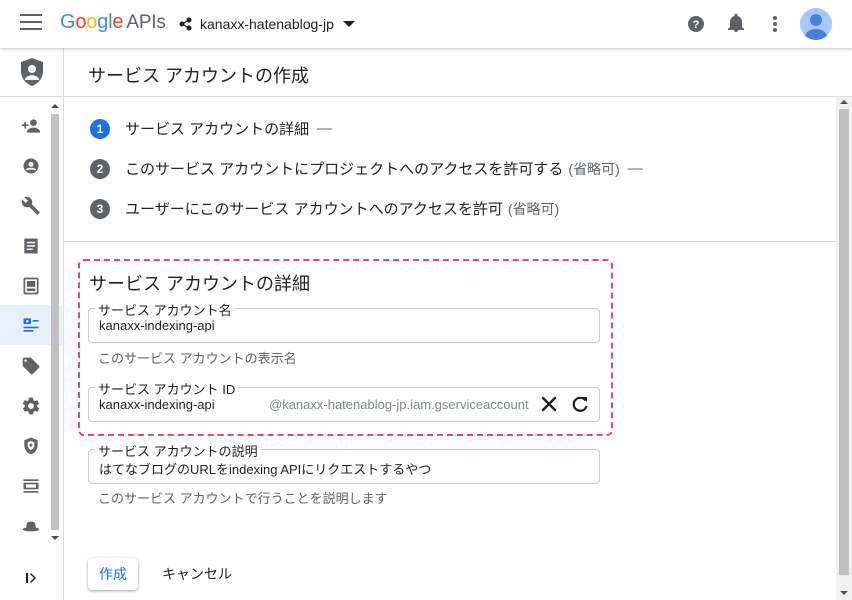 This screenshot has height=600, width=852. Describe the element at coordinates (199, 284) in the screenshot. I see `section-title: サービス アカウントの詳細` at that location.